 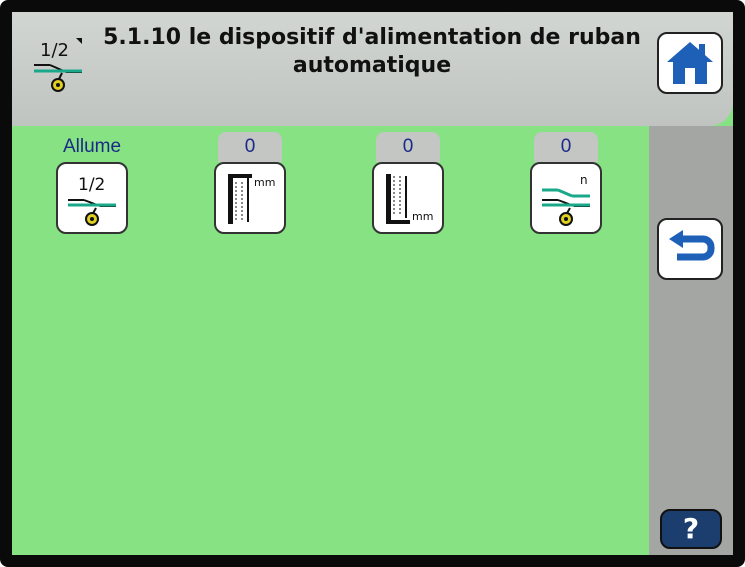 I want to click on lower-length-button: mm, so click(x=408, y=198).